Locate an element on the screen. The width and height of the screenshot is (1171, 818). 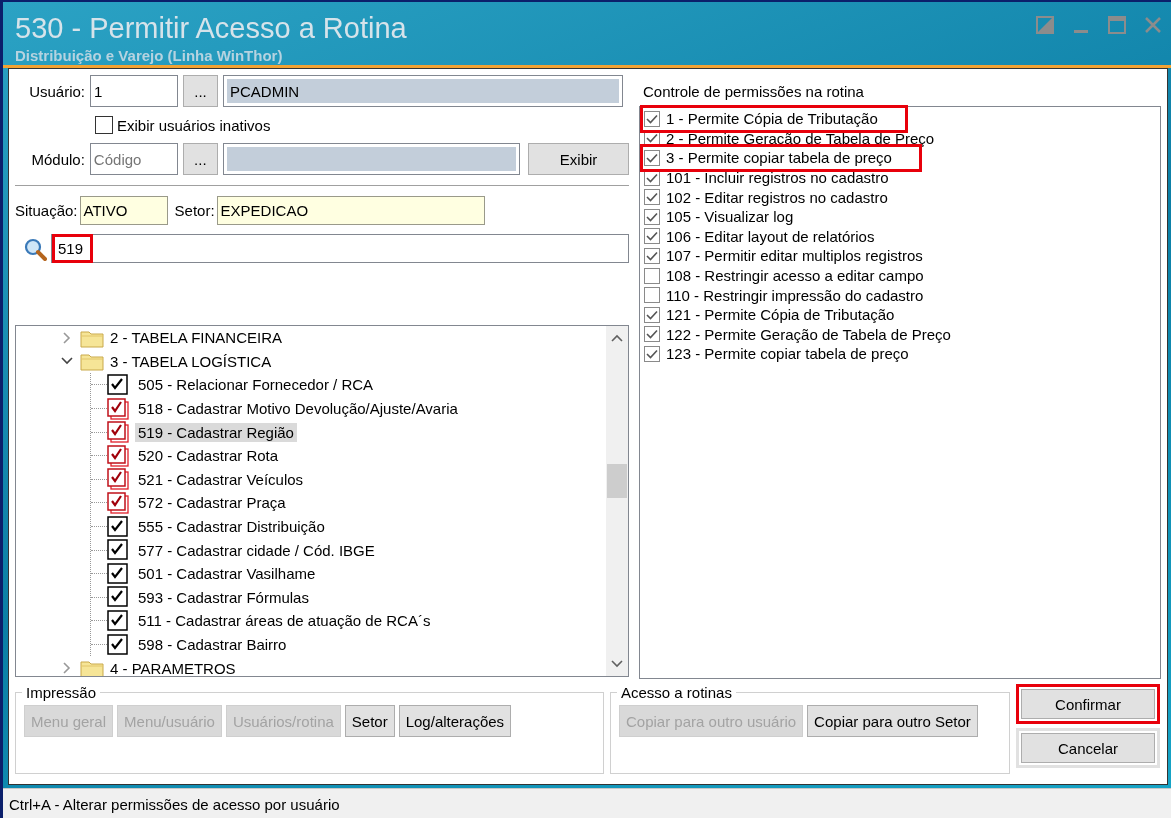
collapse-chevron-icon is located at coordinates (67, 361).